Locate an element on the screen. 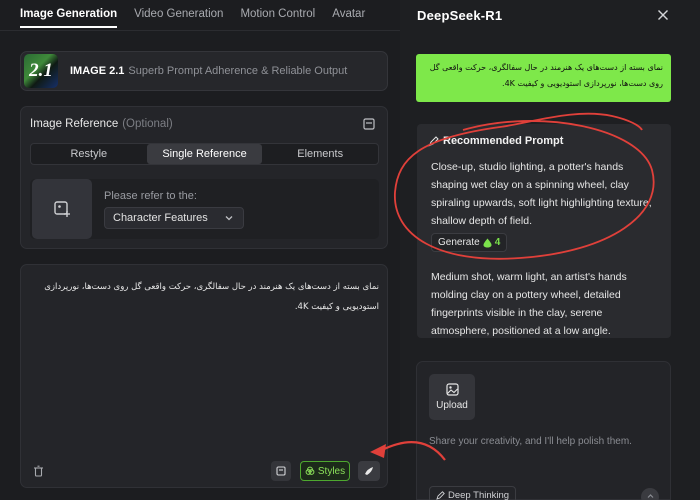 The height and width of the screenshot is (500, 700). reference-upload-tile is located at coordinates (62, 209).